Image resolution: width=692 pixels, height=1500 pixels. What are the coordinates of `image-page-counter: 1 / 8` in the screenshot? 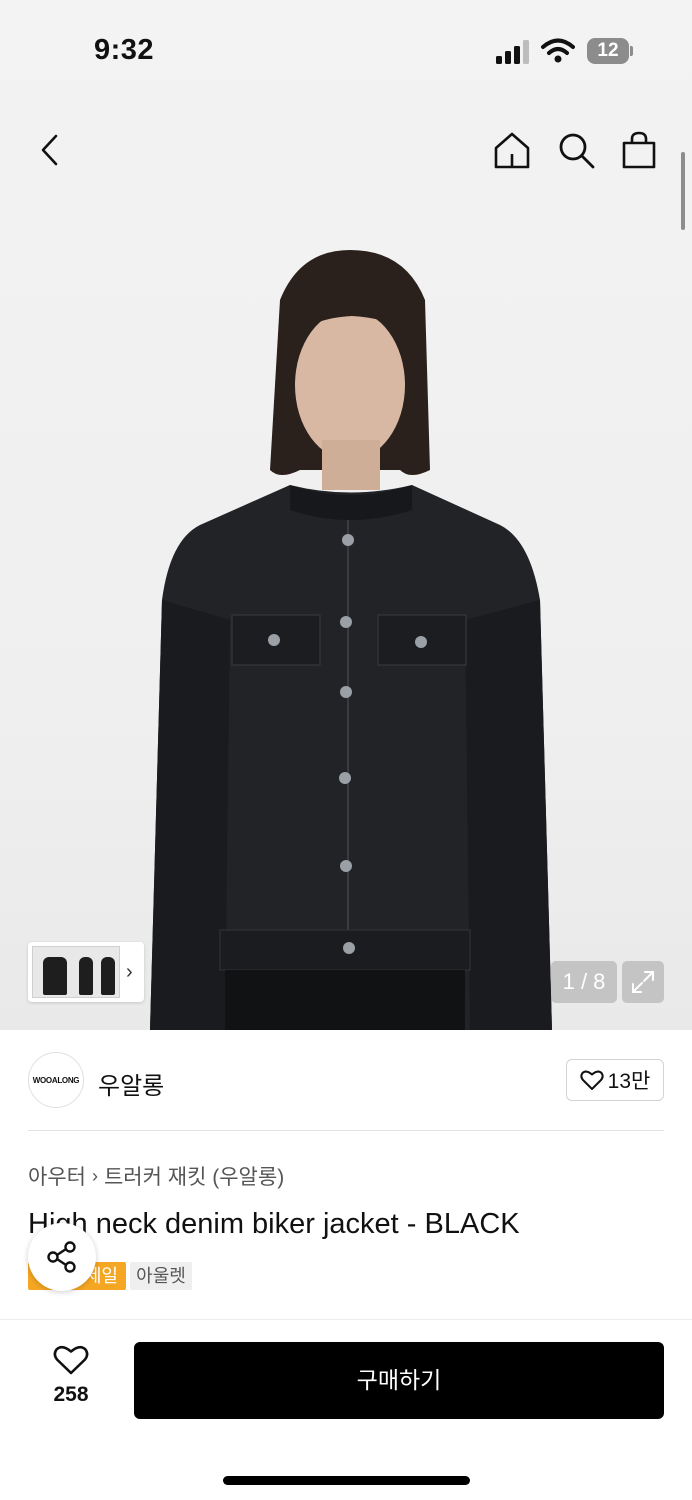 It's located at (584, 982).